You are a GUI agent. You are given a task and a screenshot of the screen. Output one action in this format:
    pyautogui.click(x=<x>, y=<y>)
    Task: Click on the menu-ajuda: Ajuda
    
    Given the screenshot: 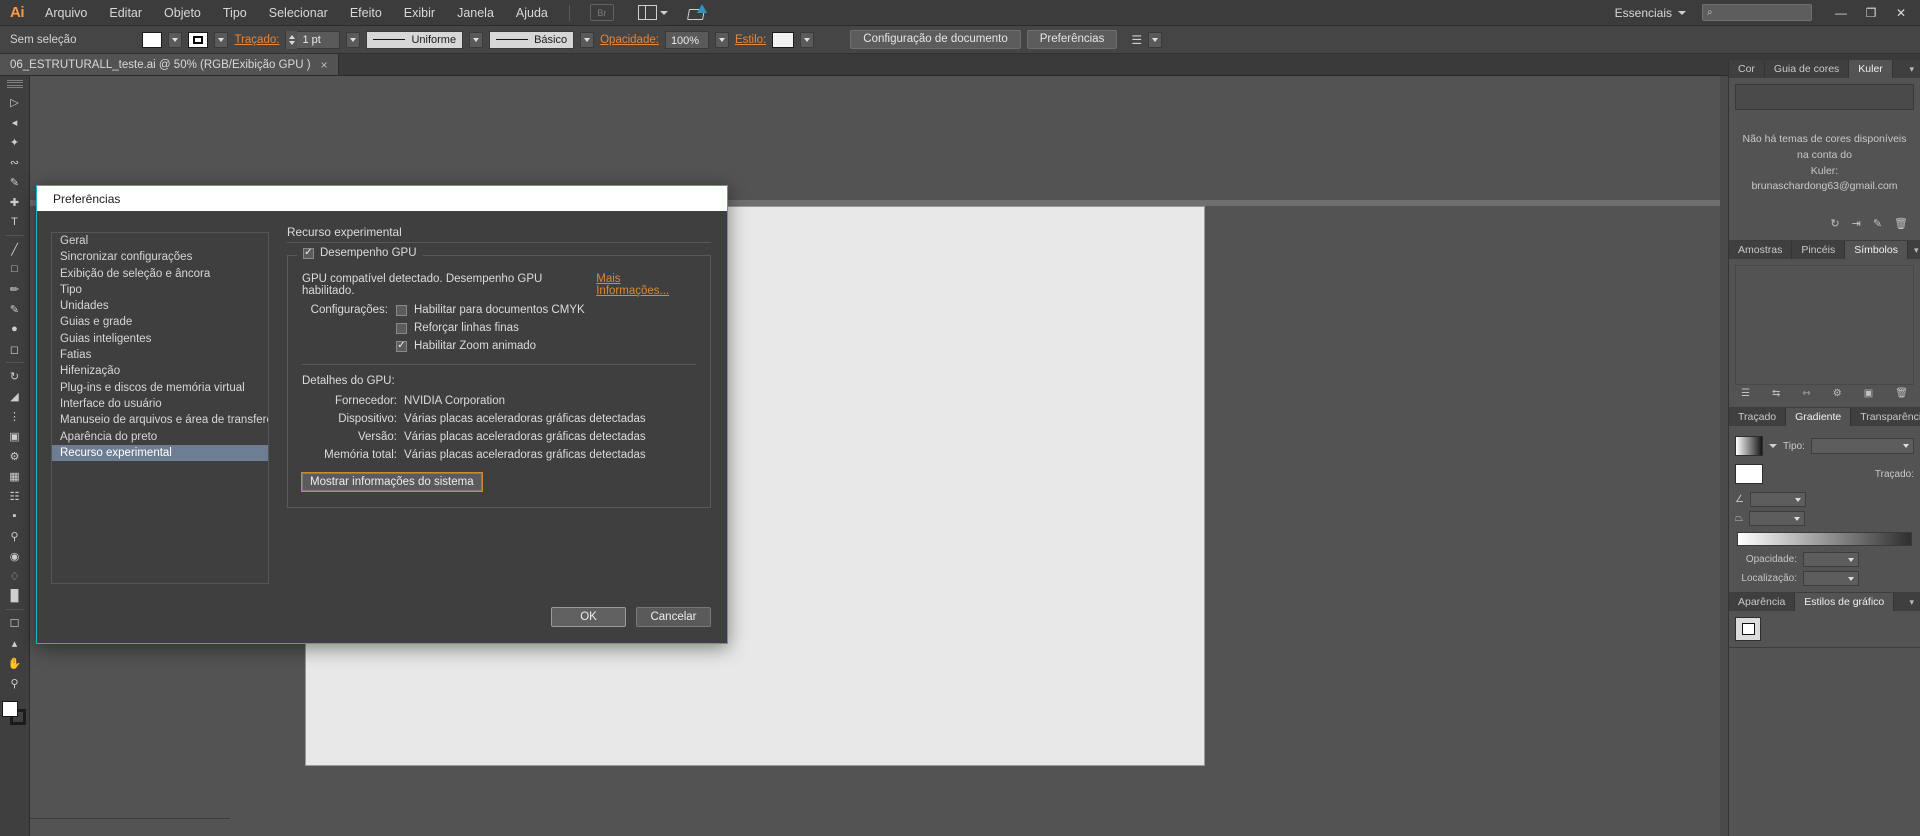 What is the action you would take?
    pyautogui.click(x=532, y=13)
    